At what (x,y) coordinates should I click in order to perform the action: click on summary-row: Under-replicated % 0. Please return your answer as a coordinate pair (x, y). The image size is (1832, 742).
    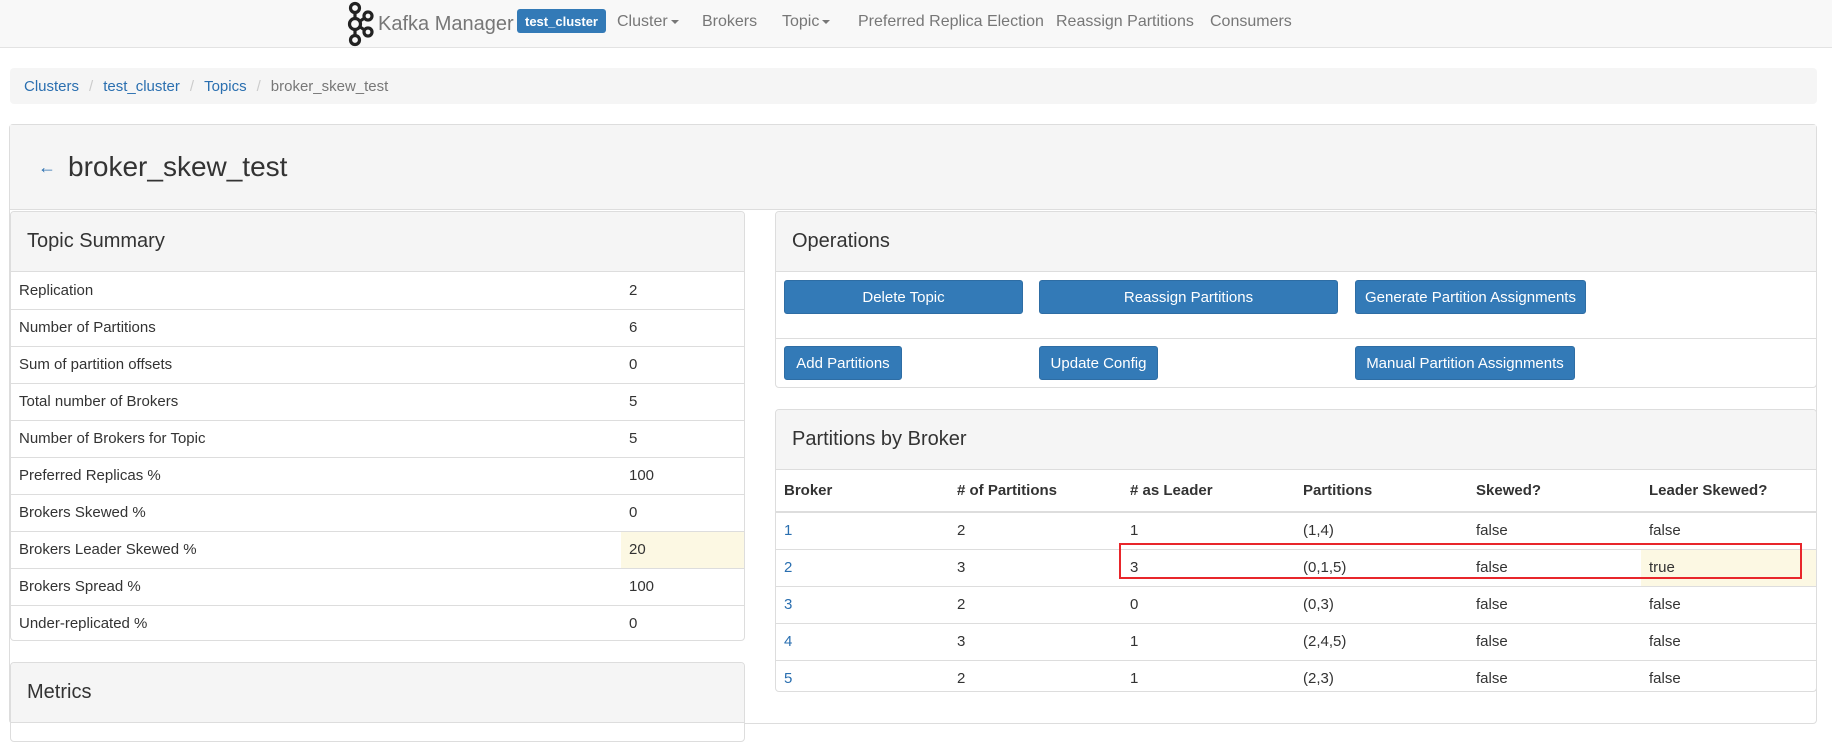
    Looking at the image, I should click on (377, 622).